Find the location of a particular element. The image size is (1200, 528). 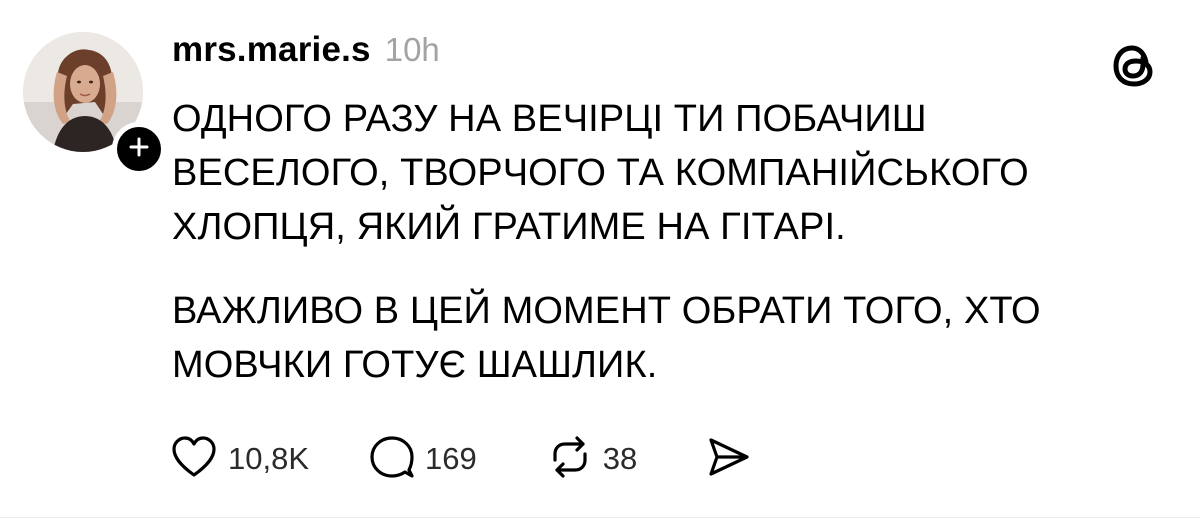

heart-icon is located at coordinates (194, 459).